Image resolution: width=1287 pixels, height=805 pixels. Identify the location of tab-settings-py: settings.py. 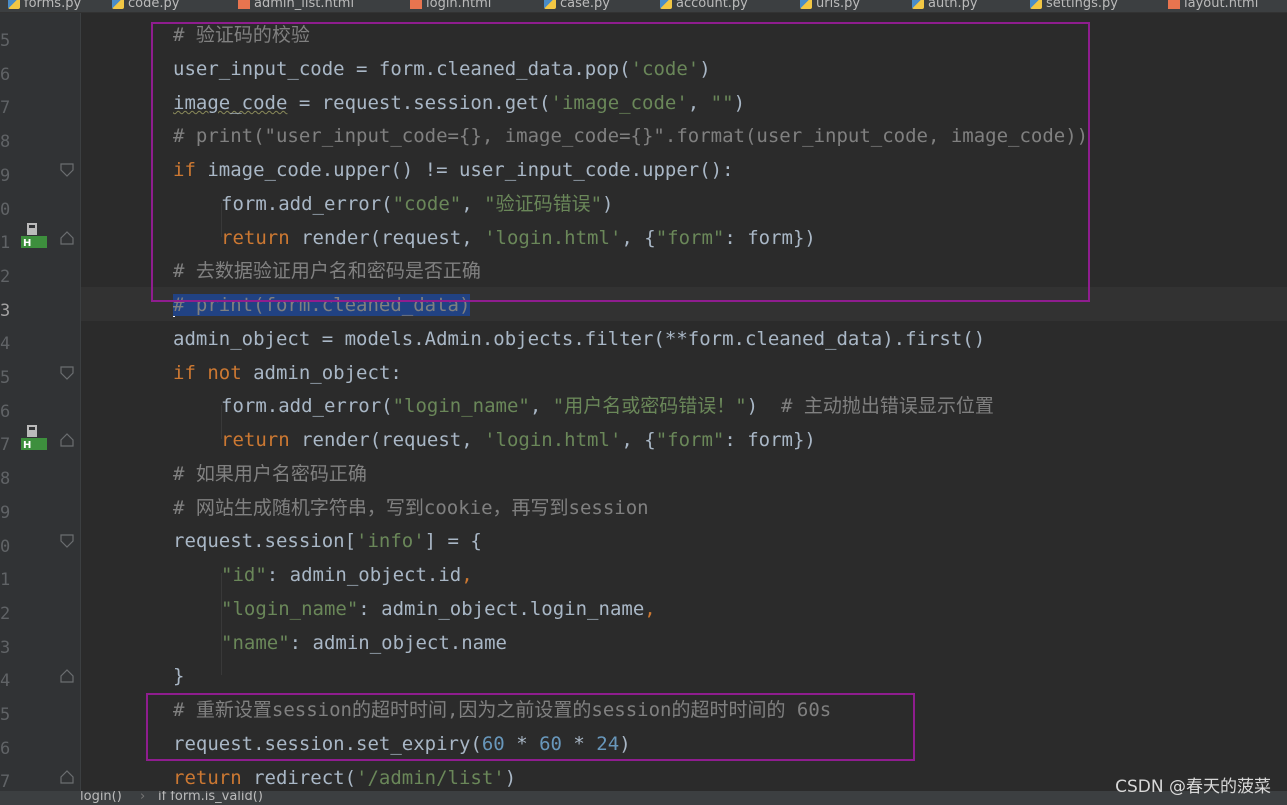
(1074, 6).